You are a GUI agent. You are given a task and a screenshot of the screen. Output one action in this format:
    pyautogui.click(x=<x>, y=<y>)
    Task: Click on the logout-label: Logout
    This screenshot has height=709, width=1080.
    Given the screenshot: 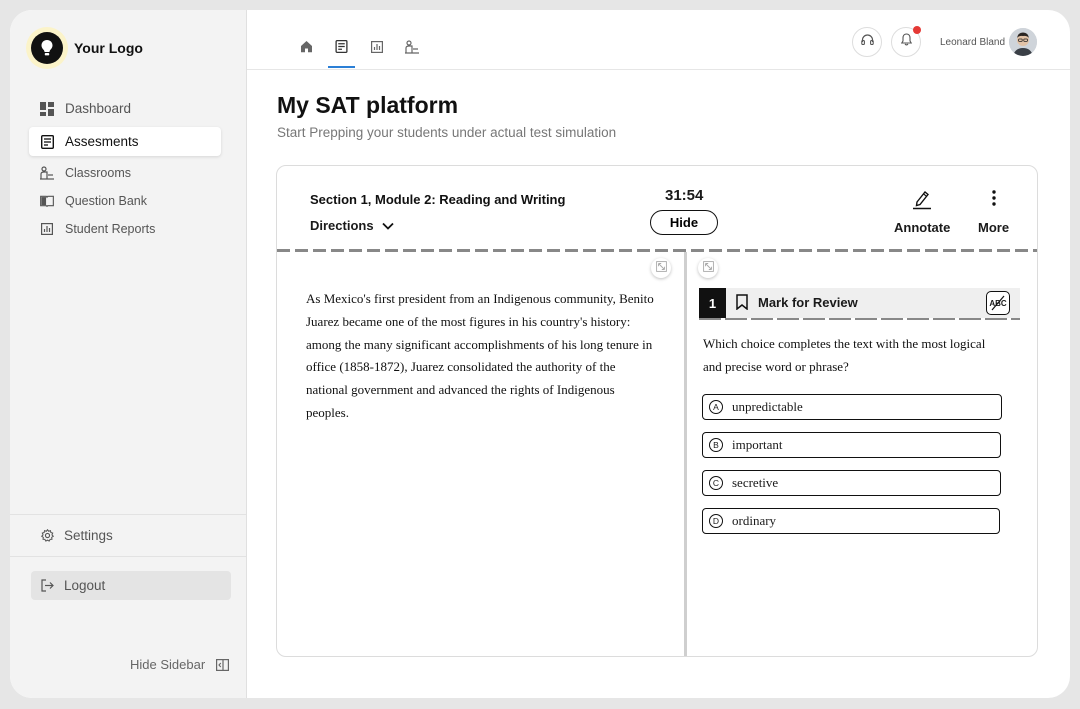 What is the action you would take?
    pyautogui.click(x=85, y=585)
    